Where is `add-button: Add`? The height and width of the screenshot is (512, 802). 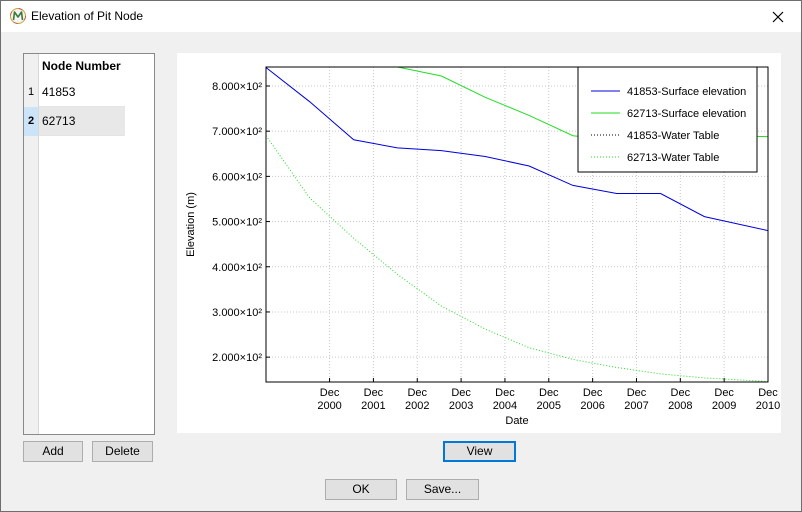
add-button: Add is located at coordinates (53, 451).